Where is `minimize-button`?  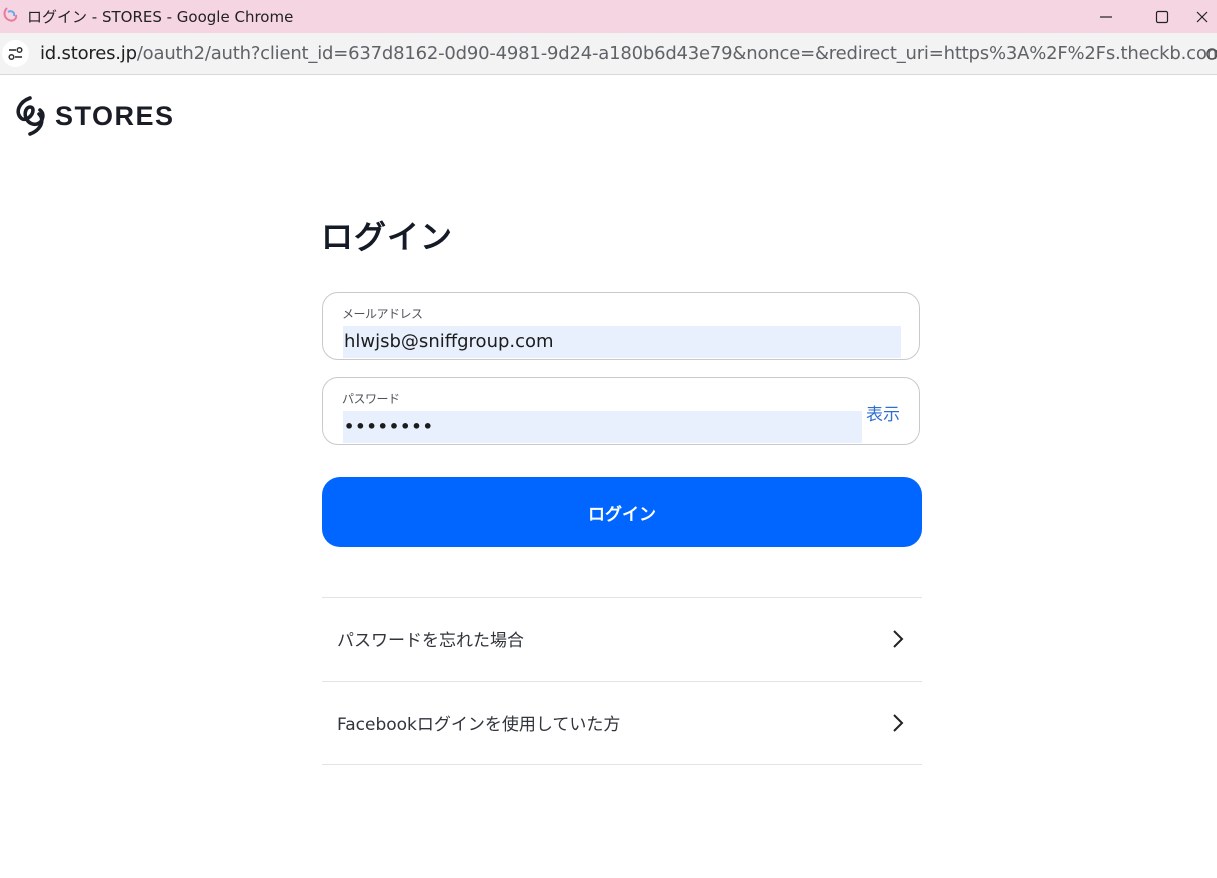
minimize-button is located at coordinates (1106, 16).